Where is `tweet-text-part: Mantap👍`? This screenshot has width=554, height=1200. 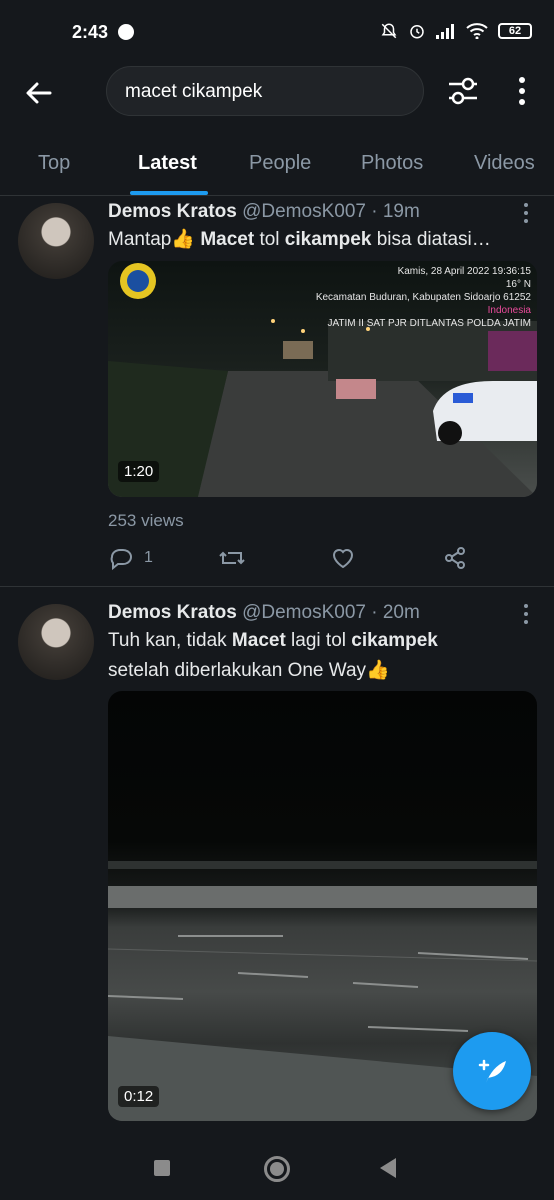 tweet-text-part: Mantap👍 is located at coordinates (154, 239).